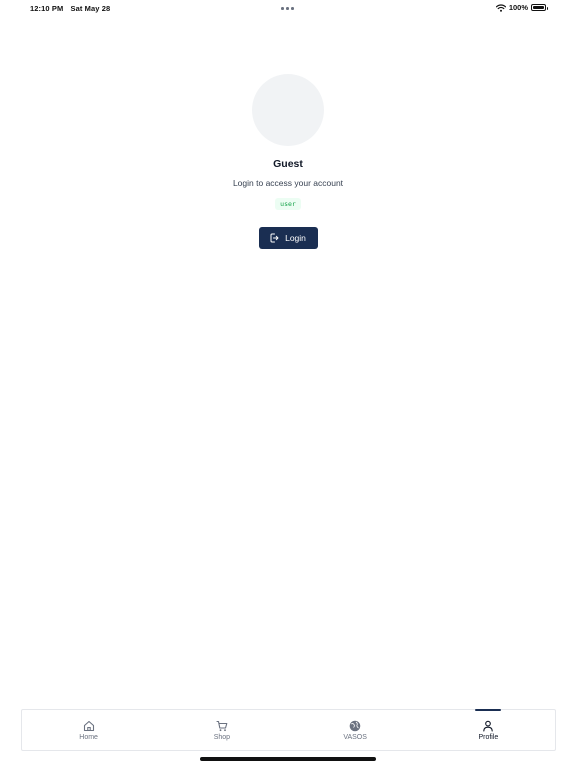 Image resolution: width=576 pixels, height=768 pixels. I want to click on login-button: Login, so click(288, 238).